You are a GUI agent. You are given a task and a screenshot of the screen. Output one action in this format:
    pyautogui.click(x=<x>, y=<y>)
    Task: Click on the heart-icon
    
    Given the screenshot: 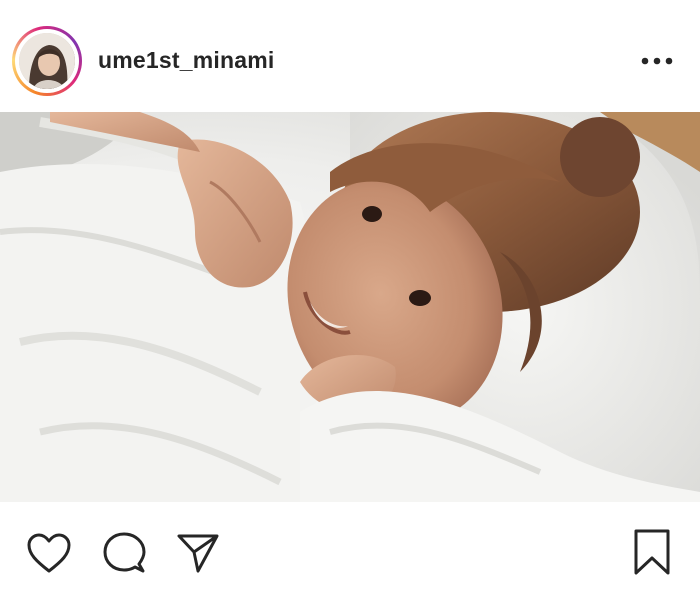 What is the action you would take?
    pyautogui.click(x=49, y=553)
    